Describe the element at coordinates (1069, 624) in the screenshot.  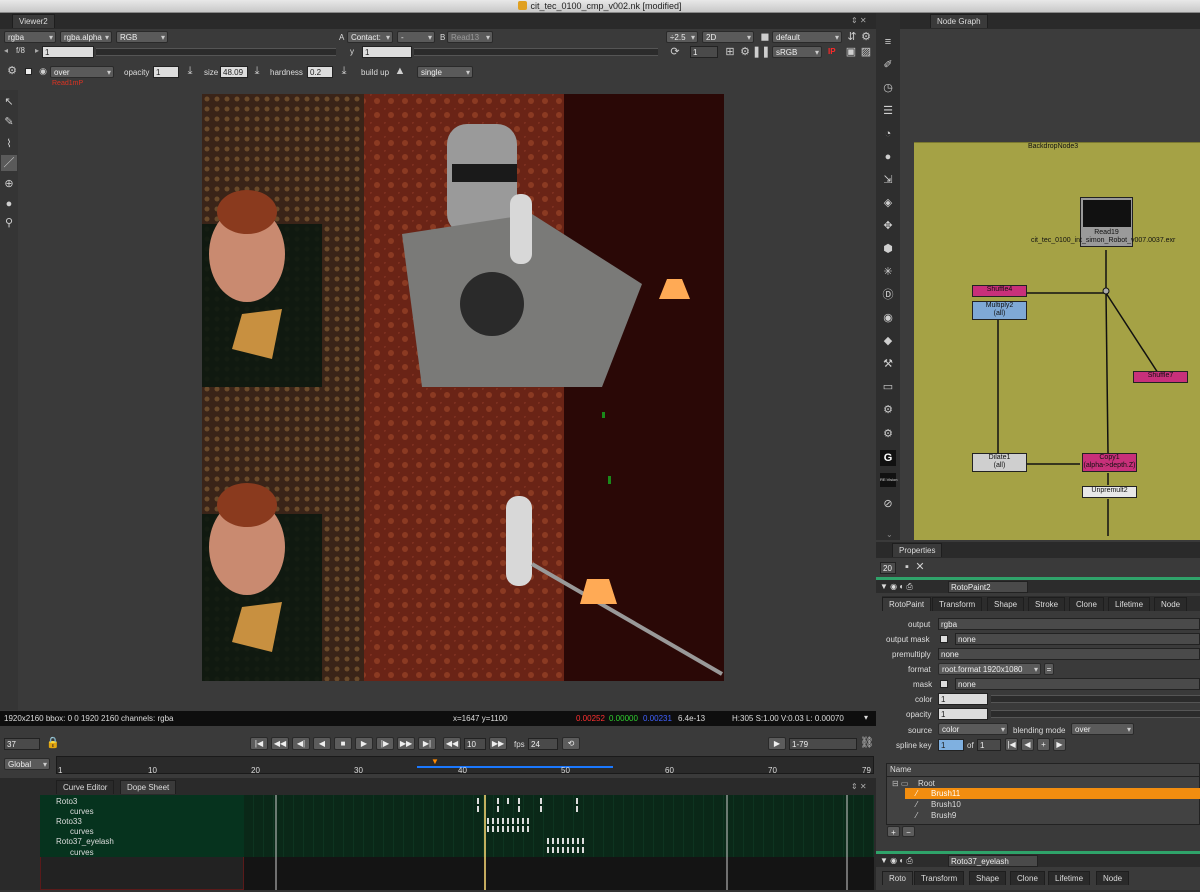
I see `output-field: rgba` at that location.